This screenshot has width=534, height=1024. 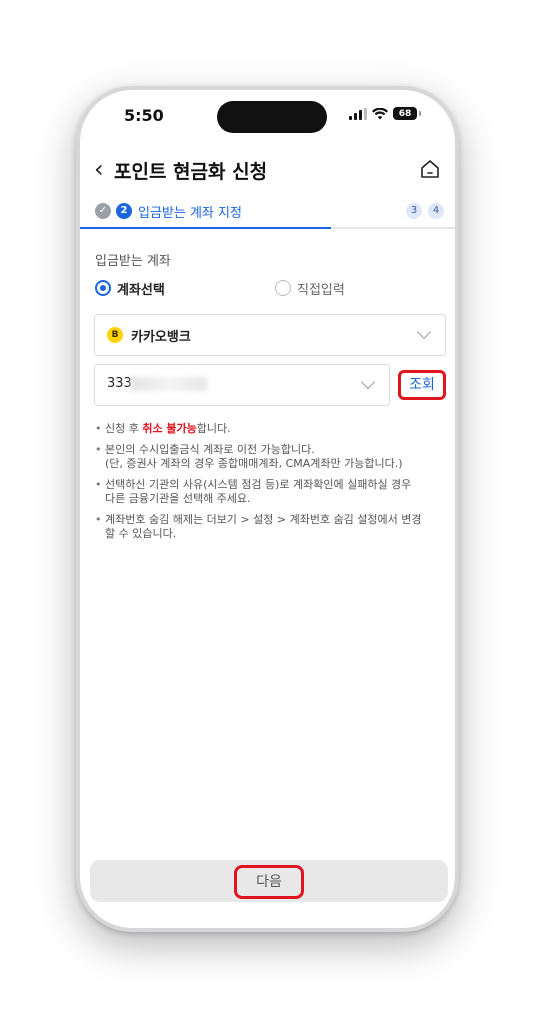 What do you see at coordinates (358, 113) in the screenshot?
I see `signal-icon` at bounding box center [358, 113].